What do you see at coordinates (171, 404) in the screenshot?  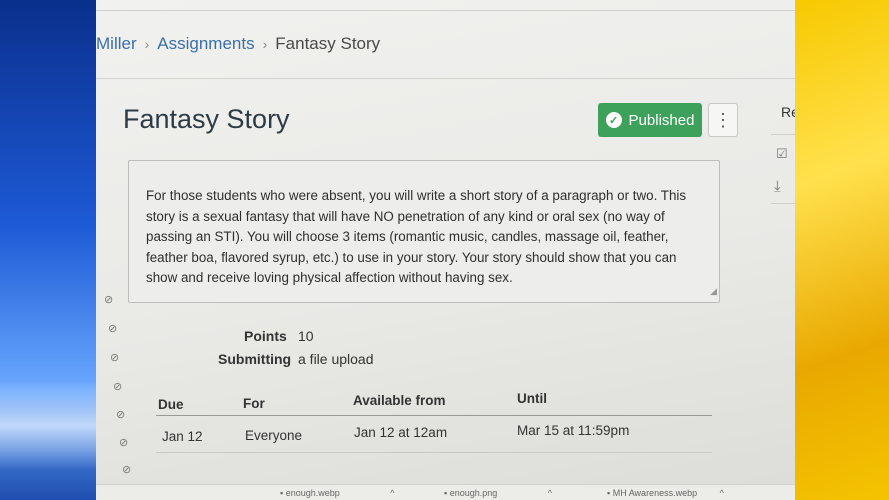 I see `column-header-due: Due` at bounding box center [171, 404].